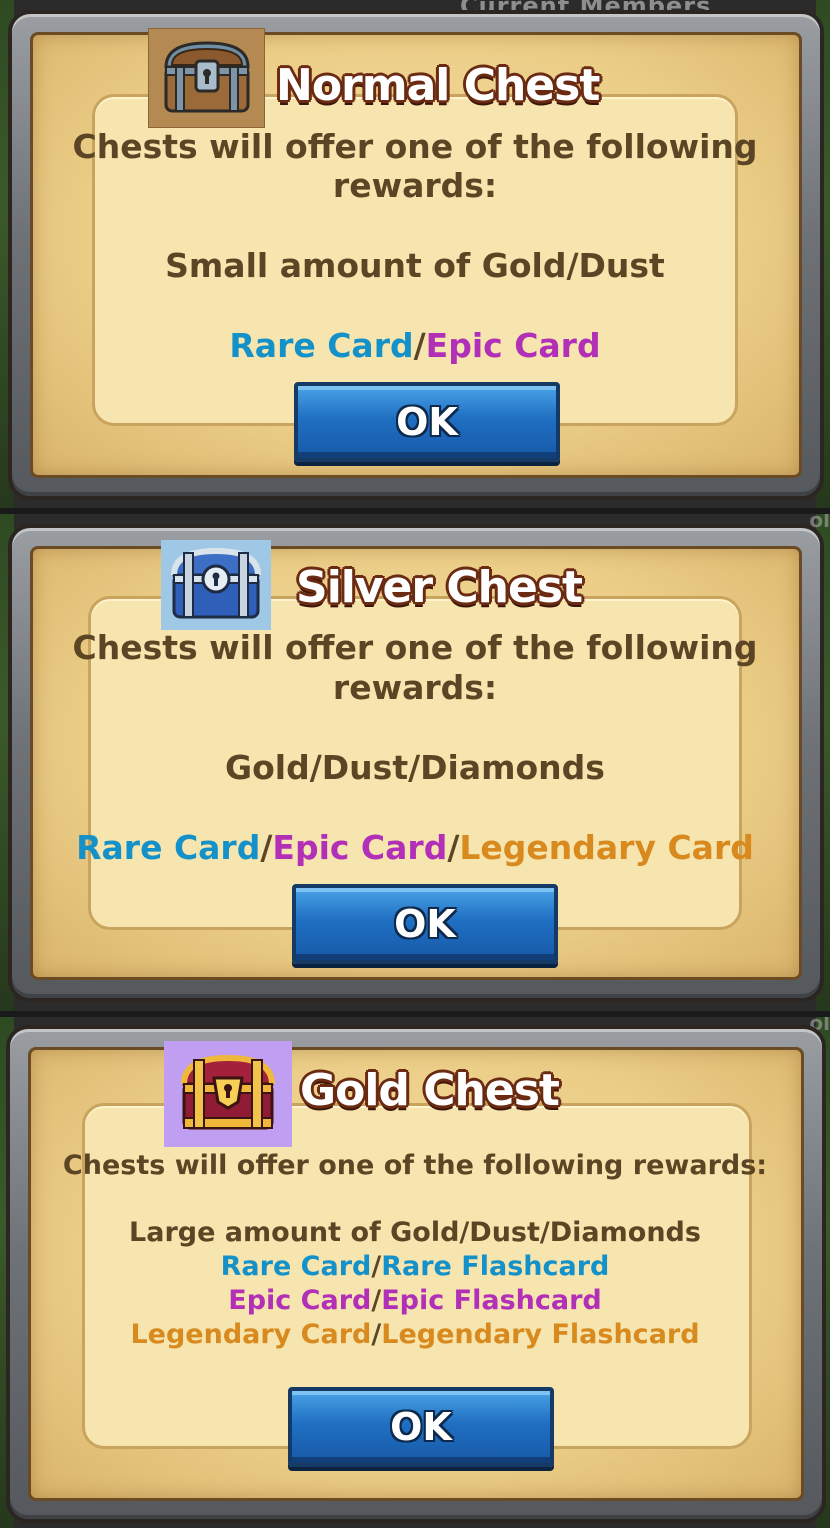 Image resolution: width=830 pixels, height=1528 pixels. I want to click on legendary-rewards-line: Legendary Card/Legendary Flashcard, so click(415, 1334).